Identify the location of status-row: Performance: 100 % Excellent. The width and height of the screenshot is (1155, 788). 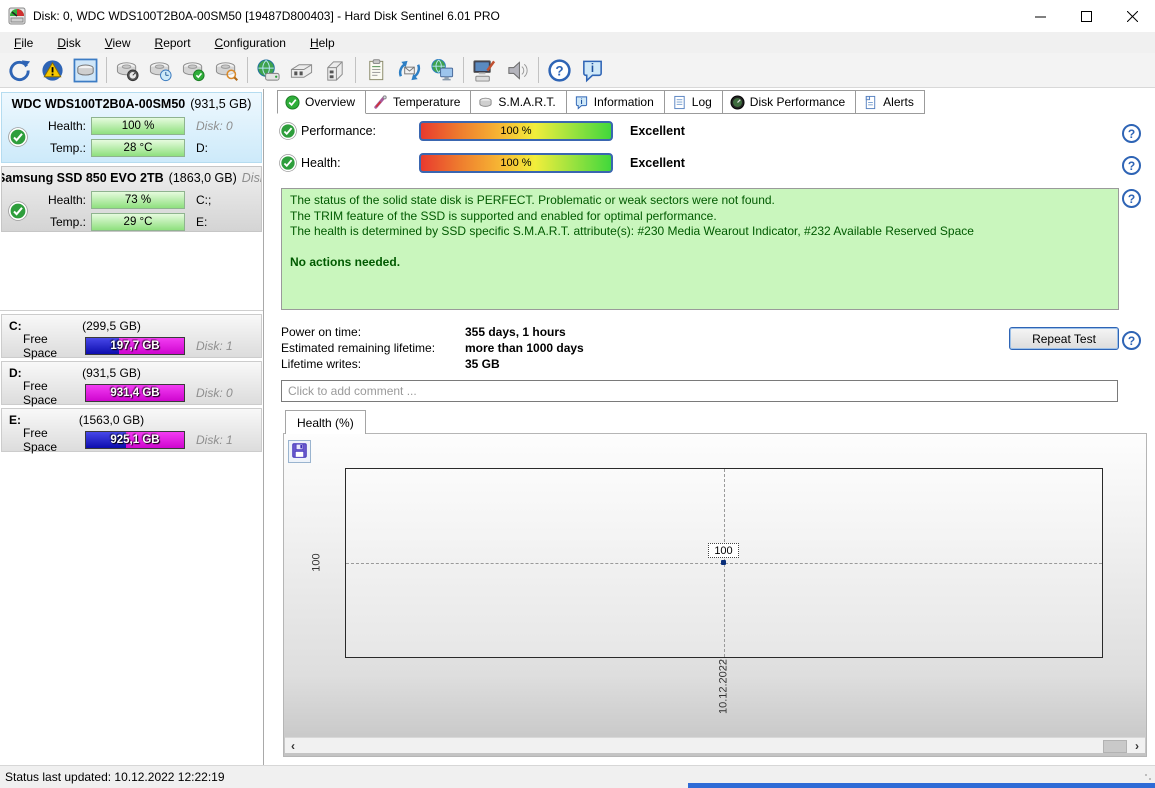
(482, 131).